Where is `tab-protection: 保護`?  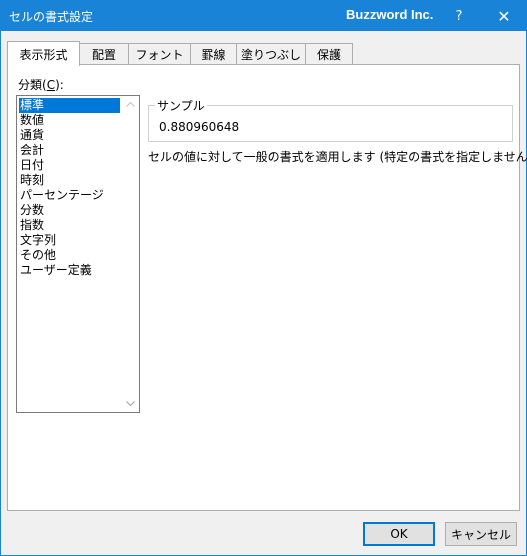 tab-protection: 保護 is located at coordinates (329, 54).